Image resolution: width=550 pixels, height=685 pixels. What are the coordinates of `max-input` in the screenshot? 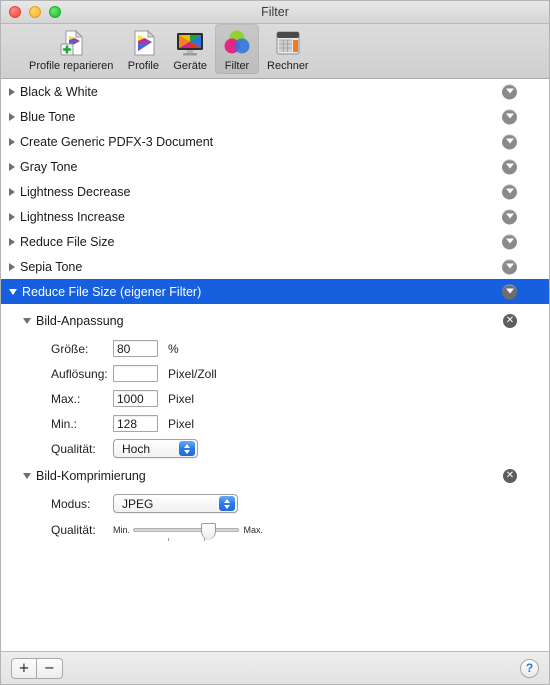 It's located at (135, 398).